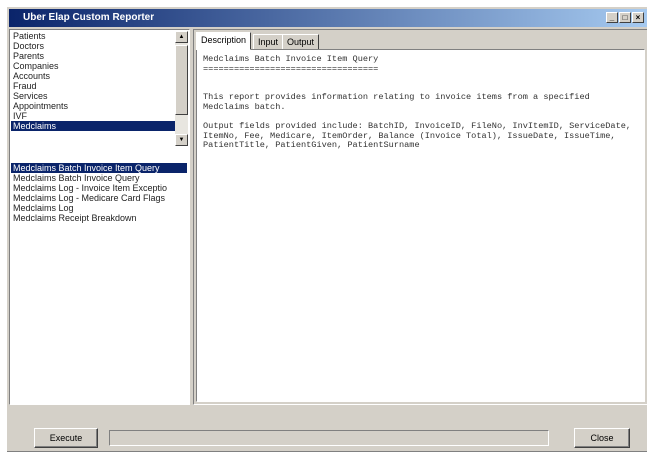  What do you see at coordinates (93, 66) in the screenshot?
I see `category-item: Companies` at bounding box center [93, 66].